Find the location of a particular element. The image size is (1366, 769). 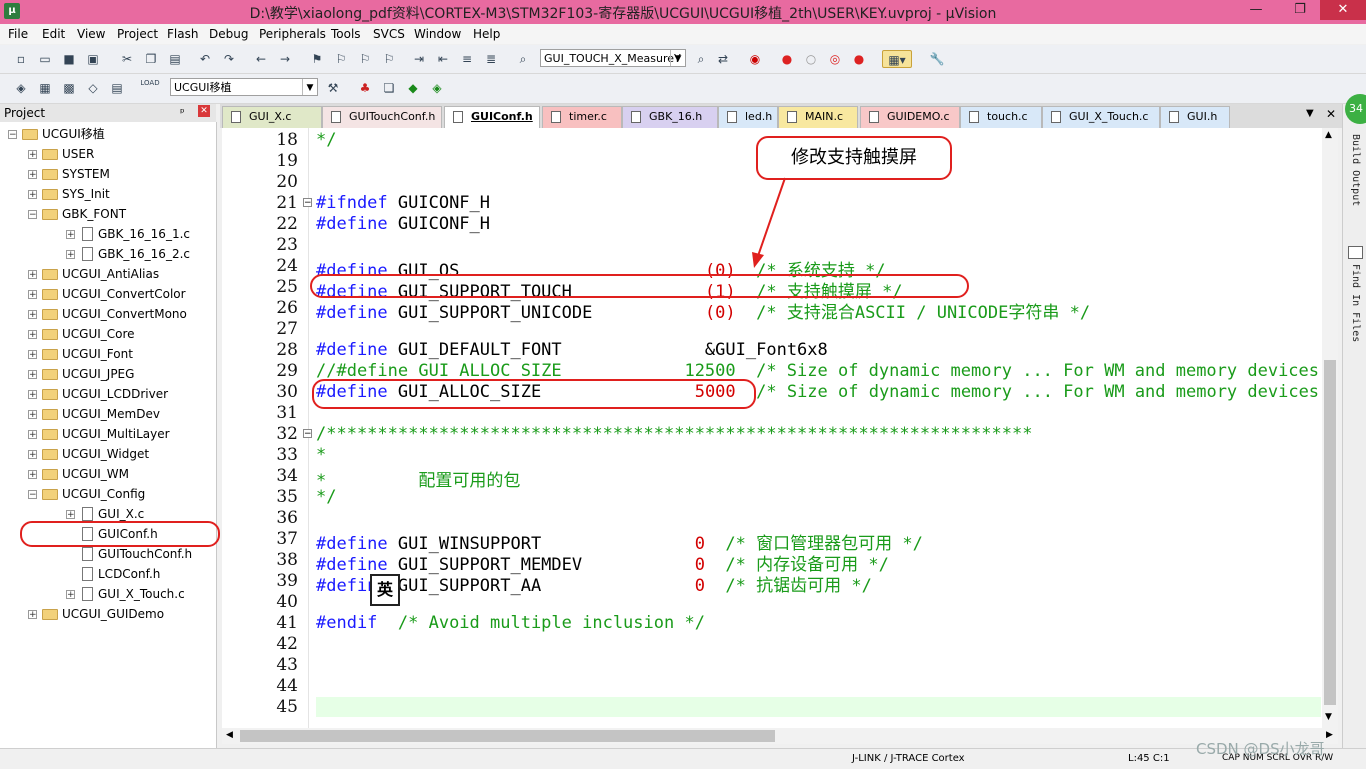

tab-gui-x-touch-c: GUI_X_Touch.c is located at coordinates (1101, 117).